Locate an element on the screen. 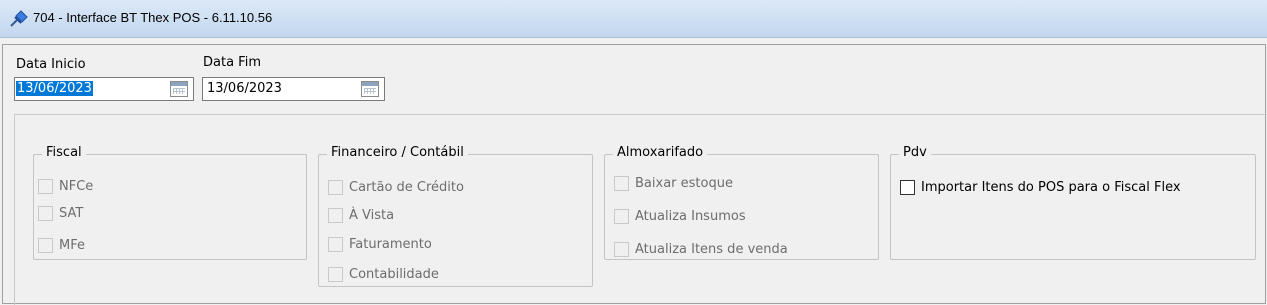 This screenshot has width=1267, height=305. group-pdv: Pdv is located at coordinates (1073, 202).